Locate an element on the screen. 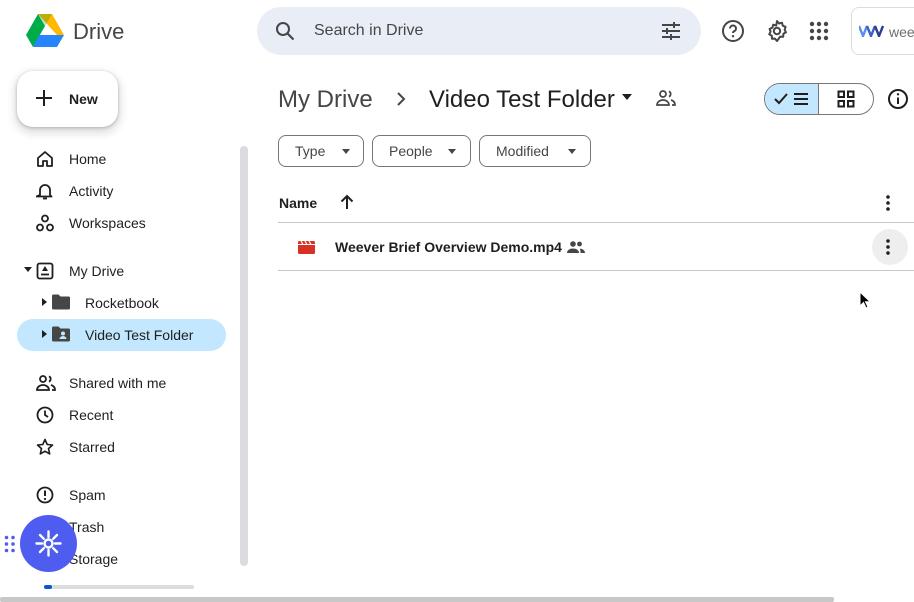 Image resolution: width=914 pixels, height=602 pixels. my-drive-icon is located at coordinates (45, 271).